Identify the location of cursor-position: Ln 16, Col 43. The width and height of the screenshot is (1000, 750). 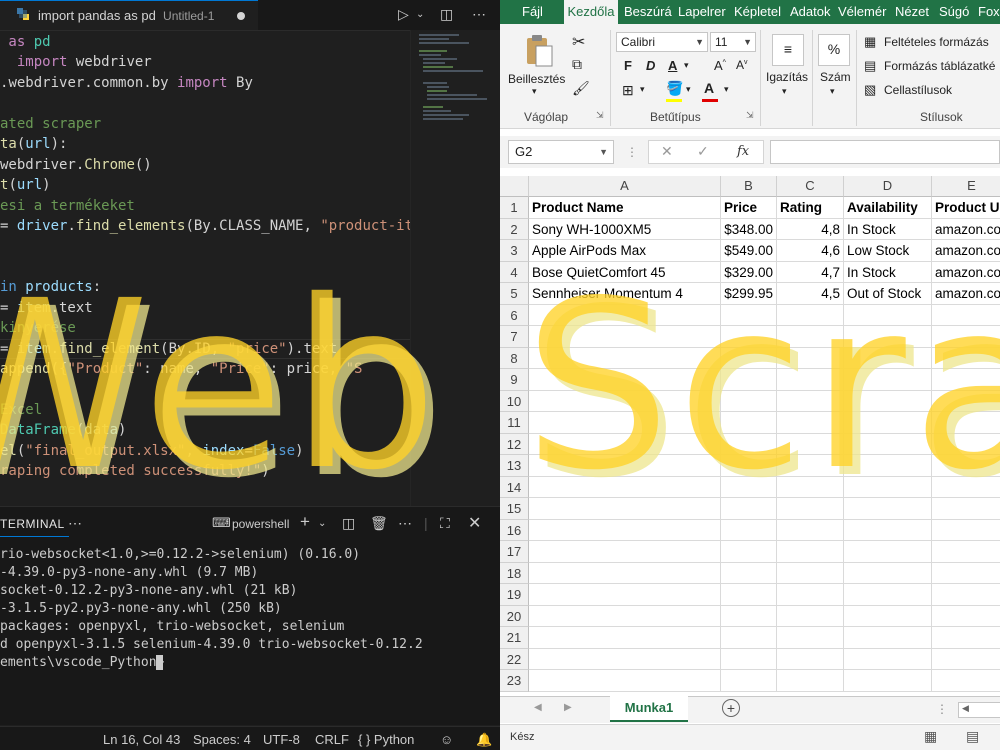
(141, 739).